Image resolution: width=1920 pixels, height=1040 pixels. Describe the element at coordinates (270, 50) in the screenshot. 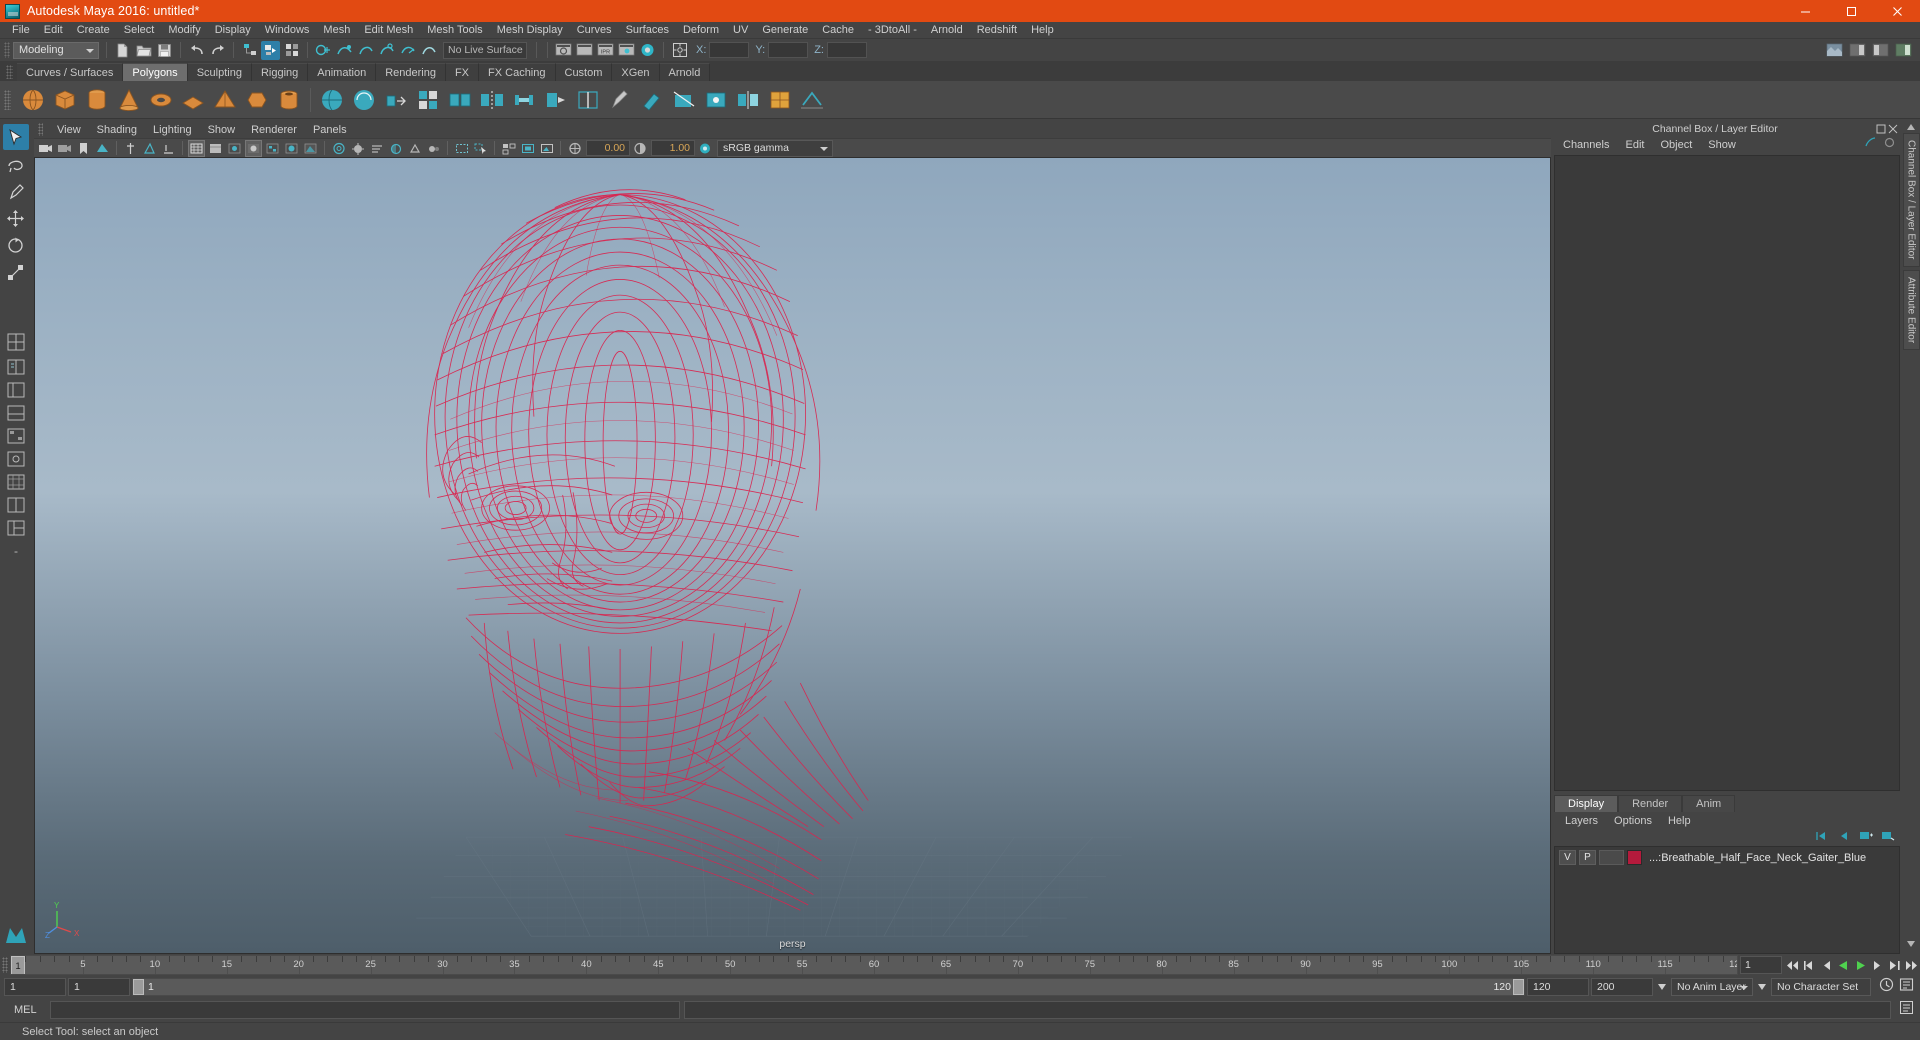

I see `select-by-object-type-icon` at that location.